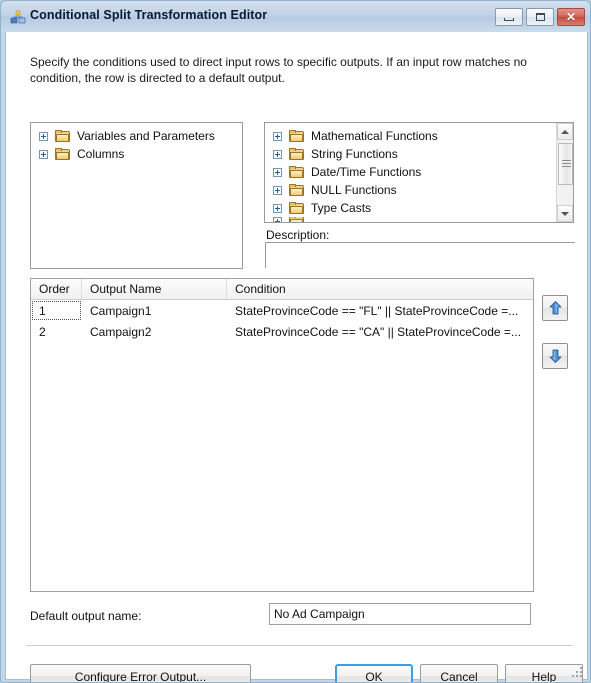  Describe the element at coordinates (56, 310) in the screenshot. I see `cell-order: 1` at that location.